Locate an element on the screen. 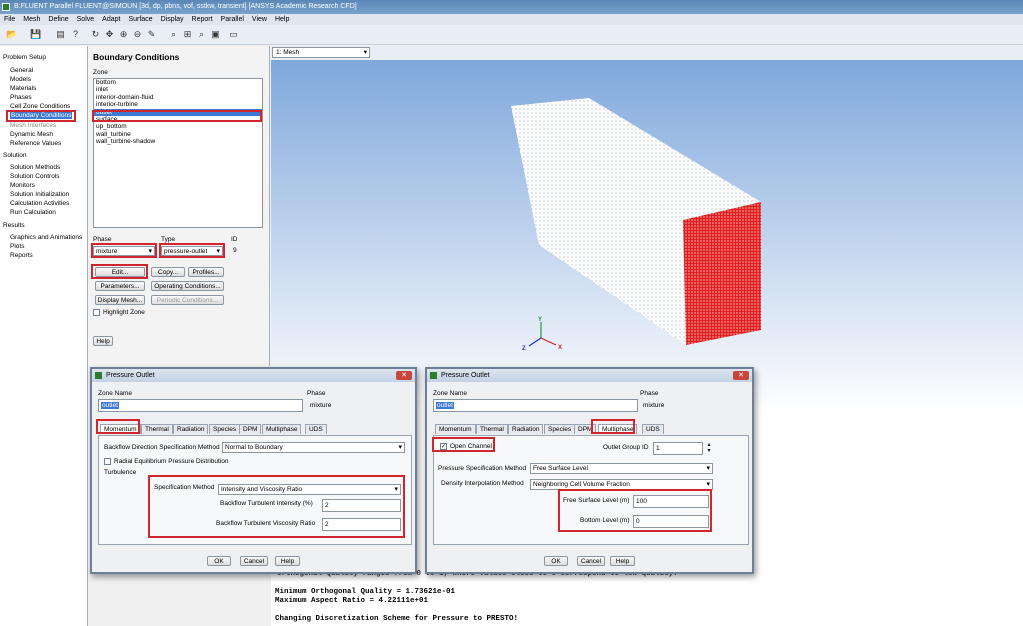 This screenshot has height=626, width=1023. menu-parallel: Parallel is located at coordinates (232, 19).